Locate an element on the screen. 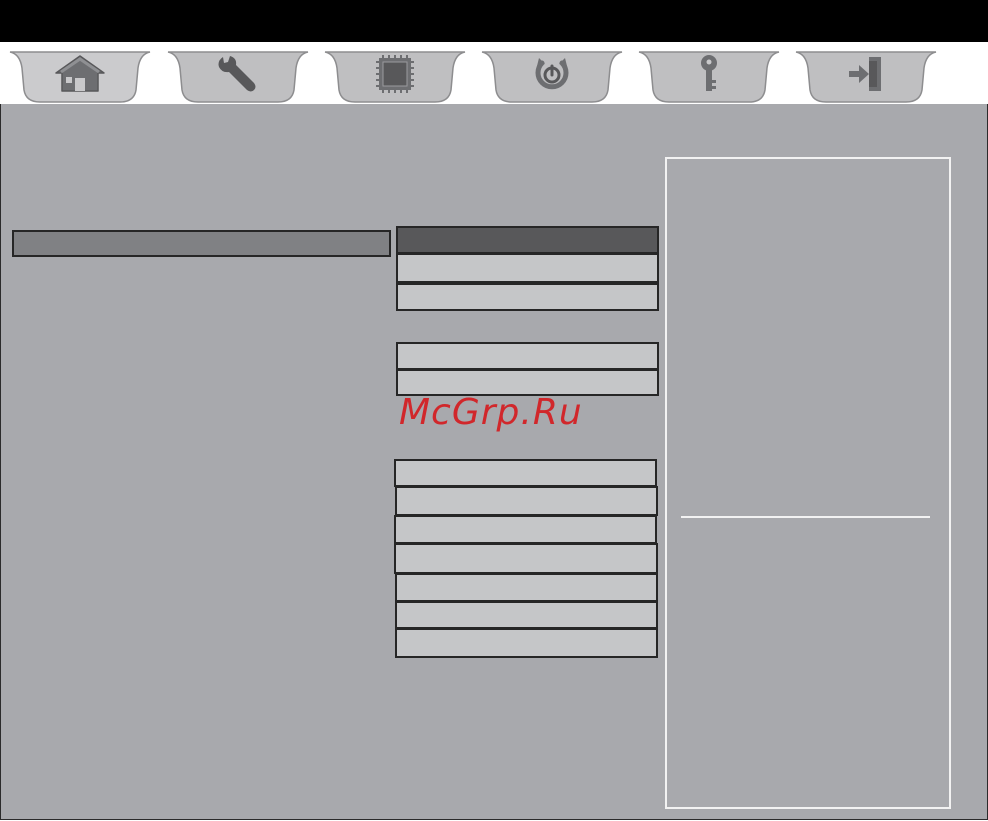 Image resolution: width=988 pixels, height=821 pixels. help-divider is located at coordinates (805, 517).